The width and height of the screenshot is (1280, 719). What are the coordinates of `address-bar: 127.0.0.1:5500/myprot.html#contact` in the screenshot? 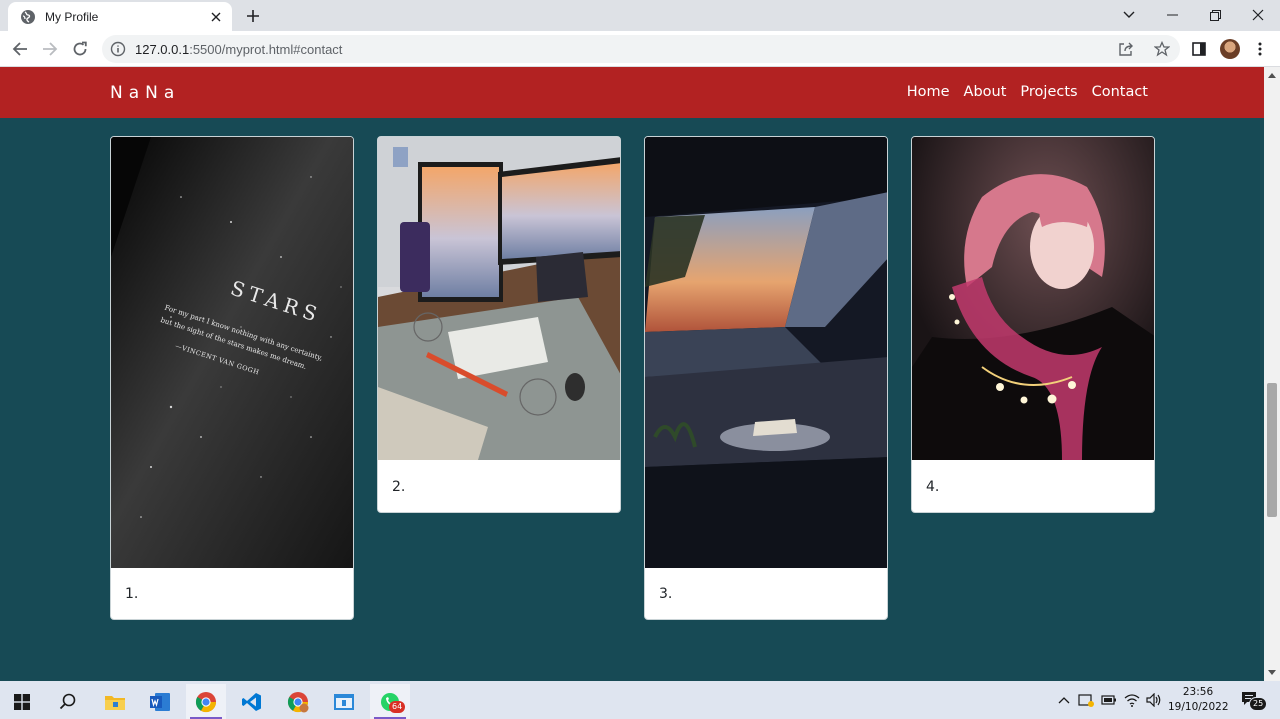 It's located at (641, 49).